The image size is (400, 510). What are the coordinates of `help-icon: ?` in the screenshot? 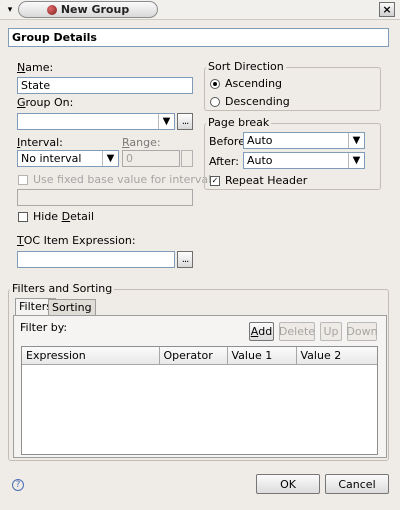 It's located at (18, 485).